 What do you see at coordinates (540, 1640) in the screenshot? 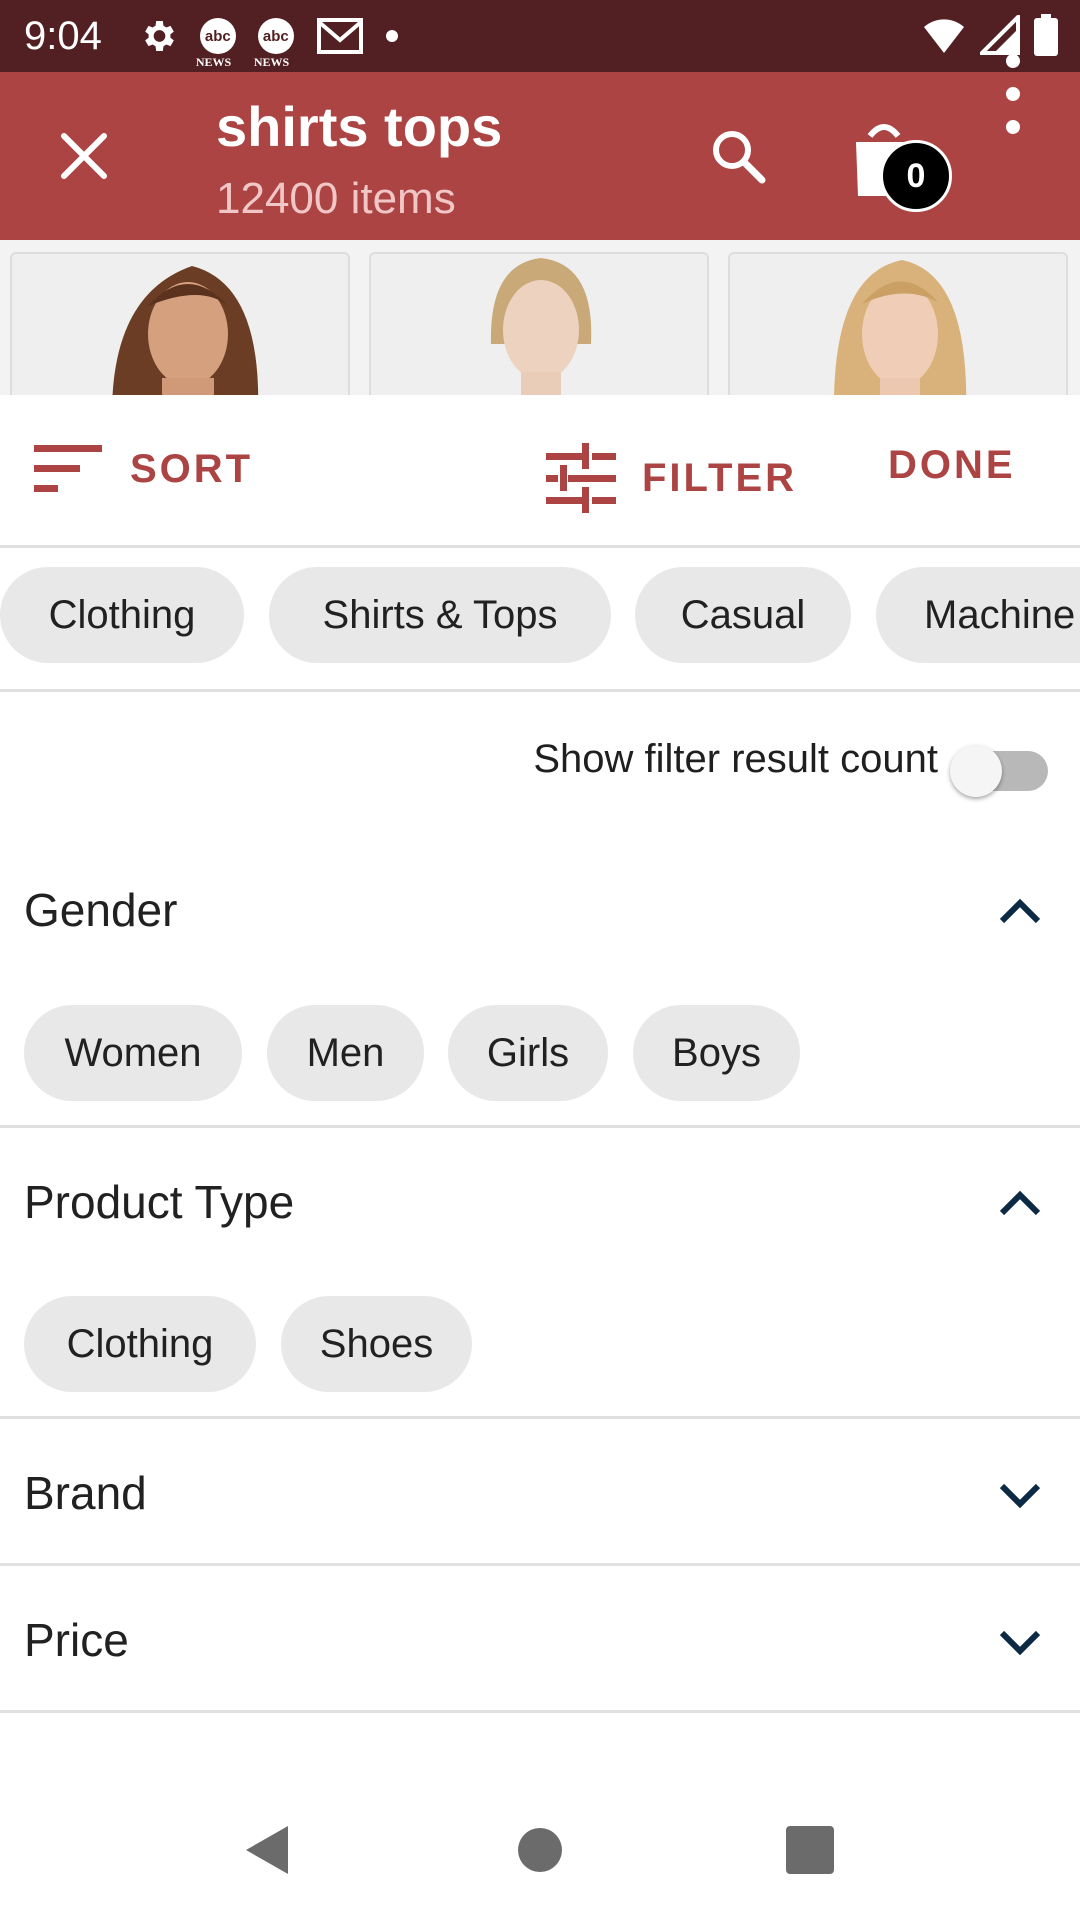
I see `section-price-header: Price` at bounding box center [540, 1640].